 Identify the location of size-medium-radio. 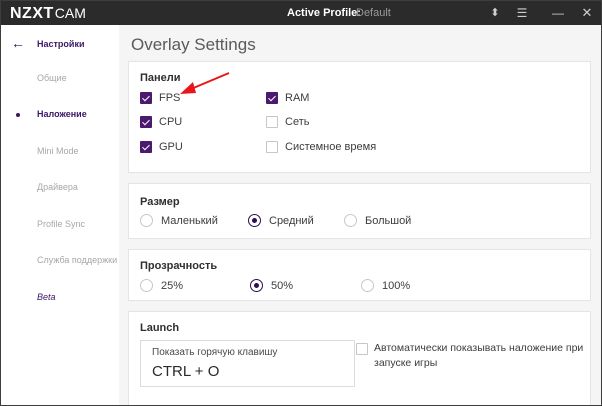
(254, 220).